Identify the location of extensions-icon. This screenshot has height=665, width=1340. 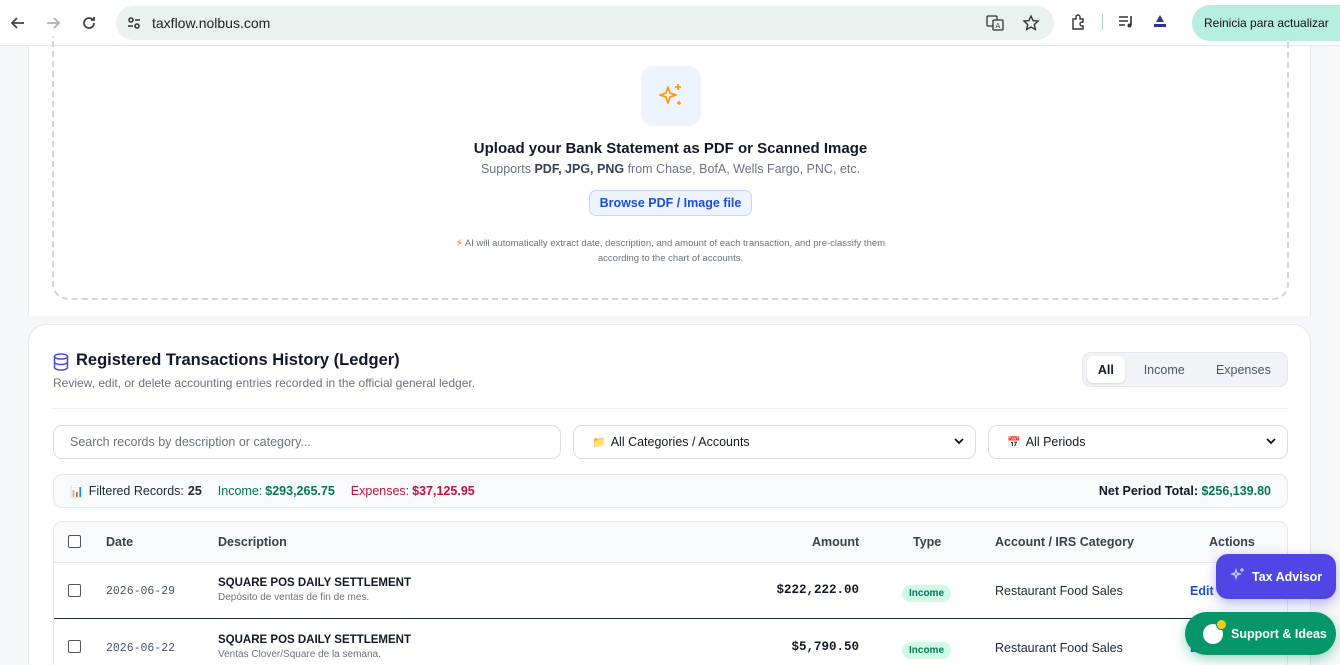
(1079, 22).